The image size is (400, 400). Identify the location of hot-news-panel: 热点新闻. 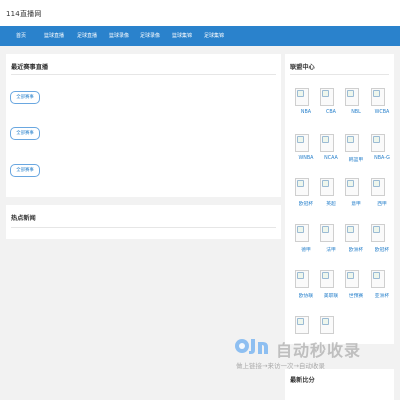
(143, 222).